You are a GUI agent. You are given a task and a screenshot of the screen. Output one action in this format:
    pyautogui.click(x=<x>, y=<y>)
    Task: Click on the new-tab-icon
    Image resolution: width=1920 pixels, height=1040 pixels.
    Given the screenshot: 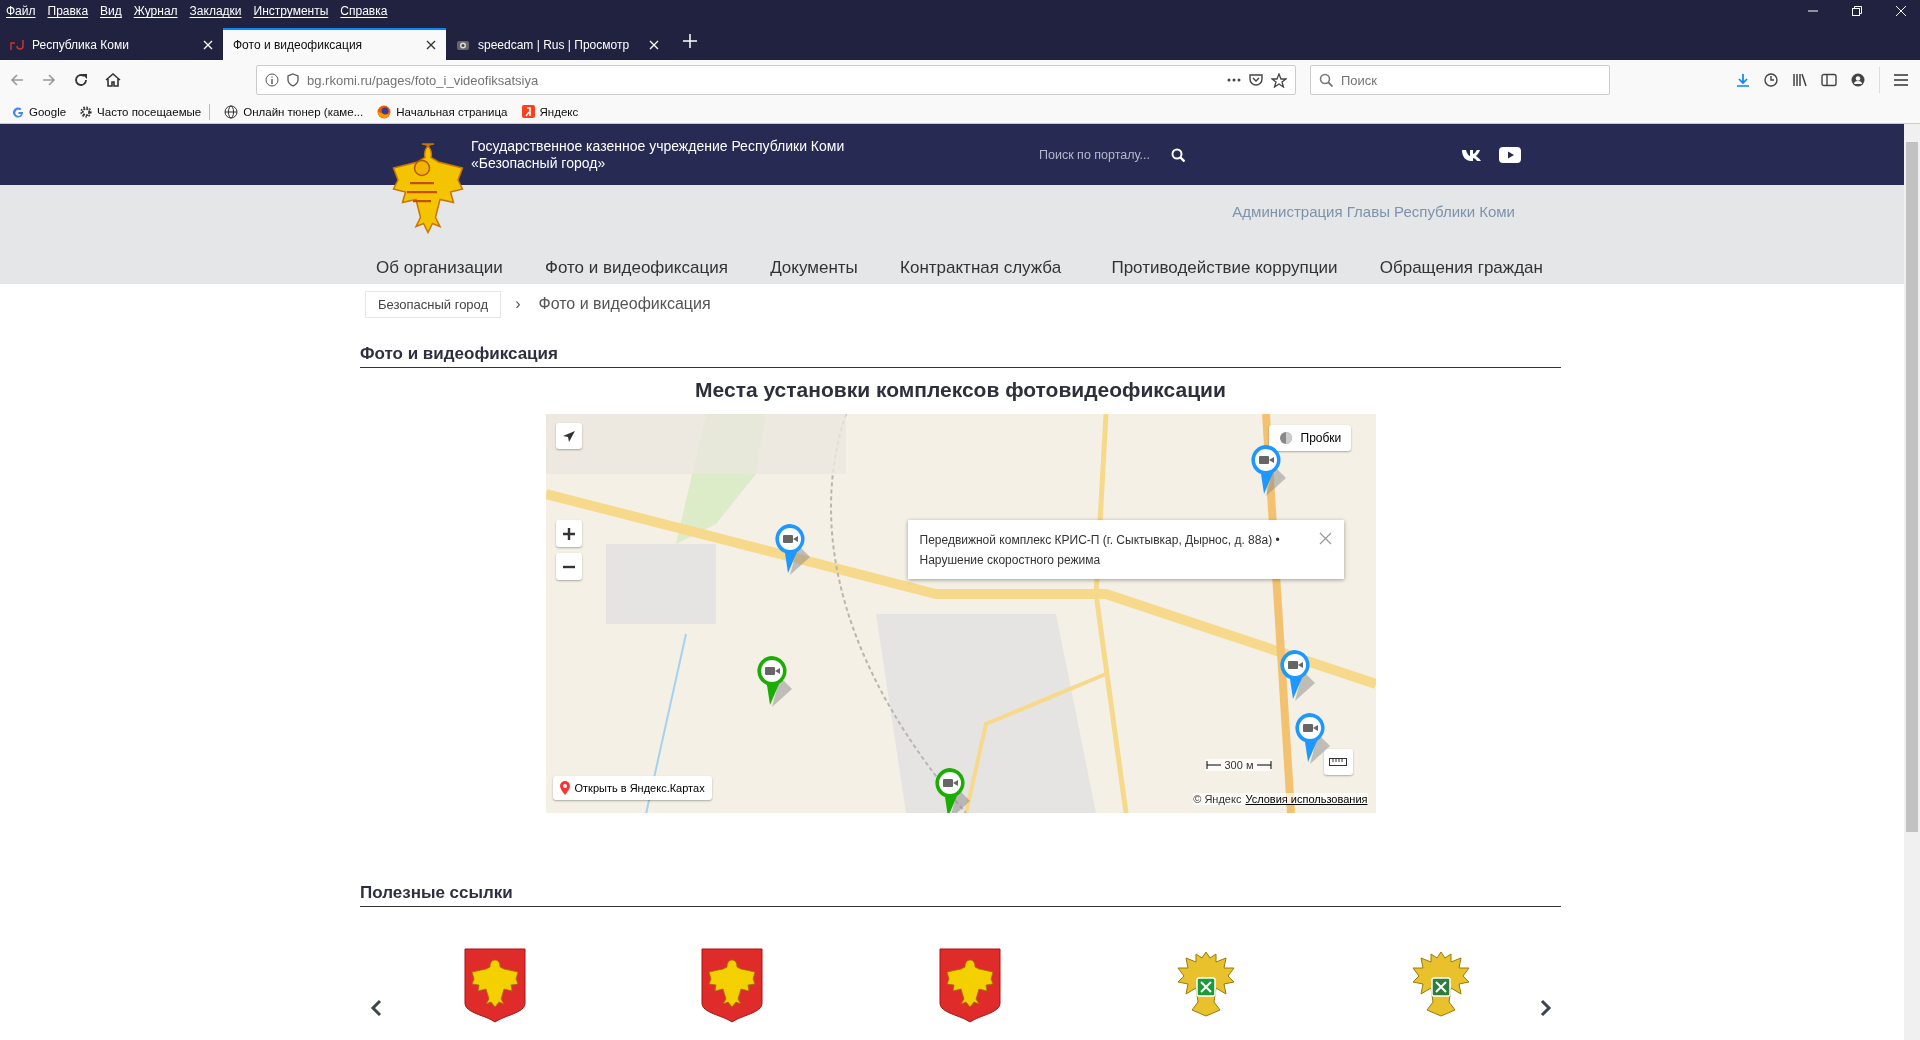 What is the action you would take?
    pyautogui.click(x=690, y=41)
    